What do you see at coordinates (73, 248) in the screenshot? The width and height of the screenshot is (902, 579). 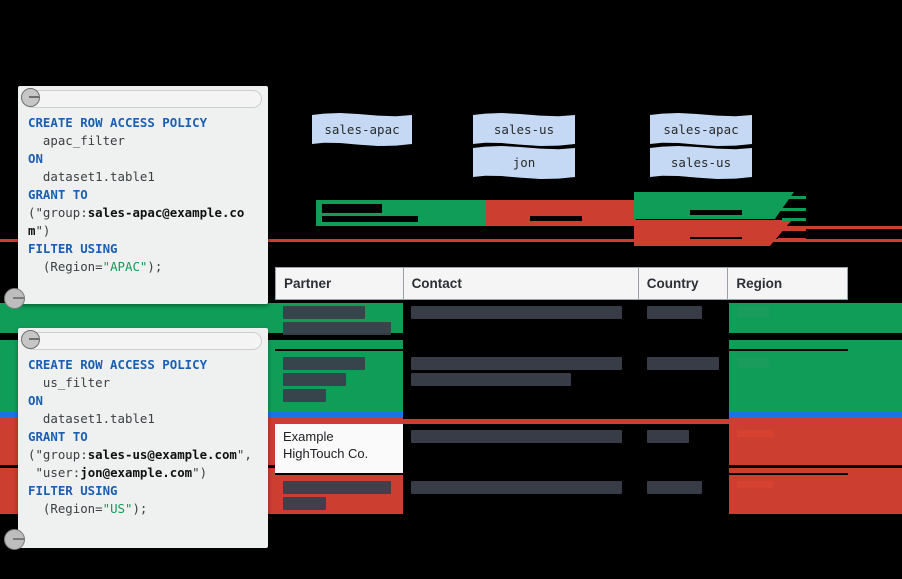 I see `code-keyword: FILTER USING` at bounding box center [73, 248].